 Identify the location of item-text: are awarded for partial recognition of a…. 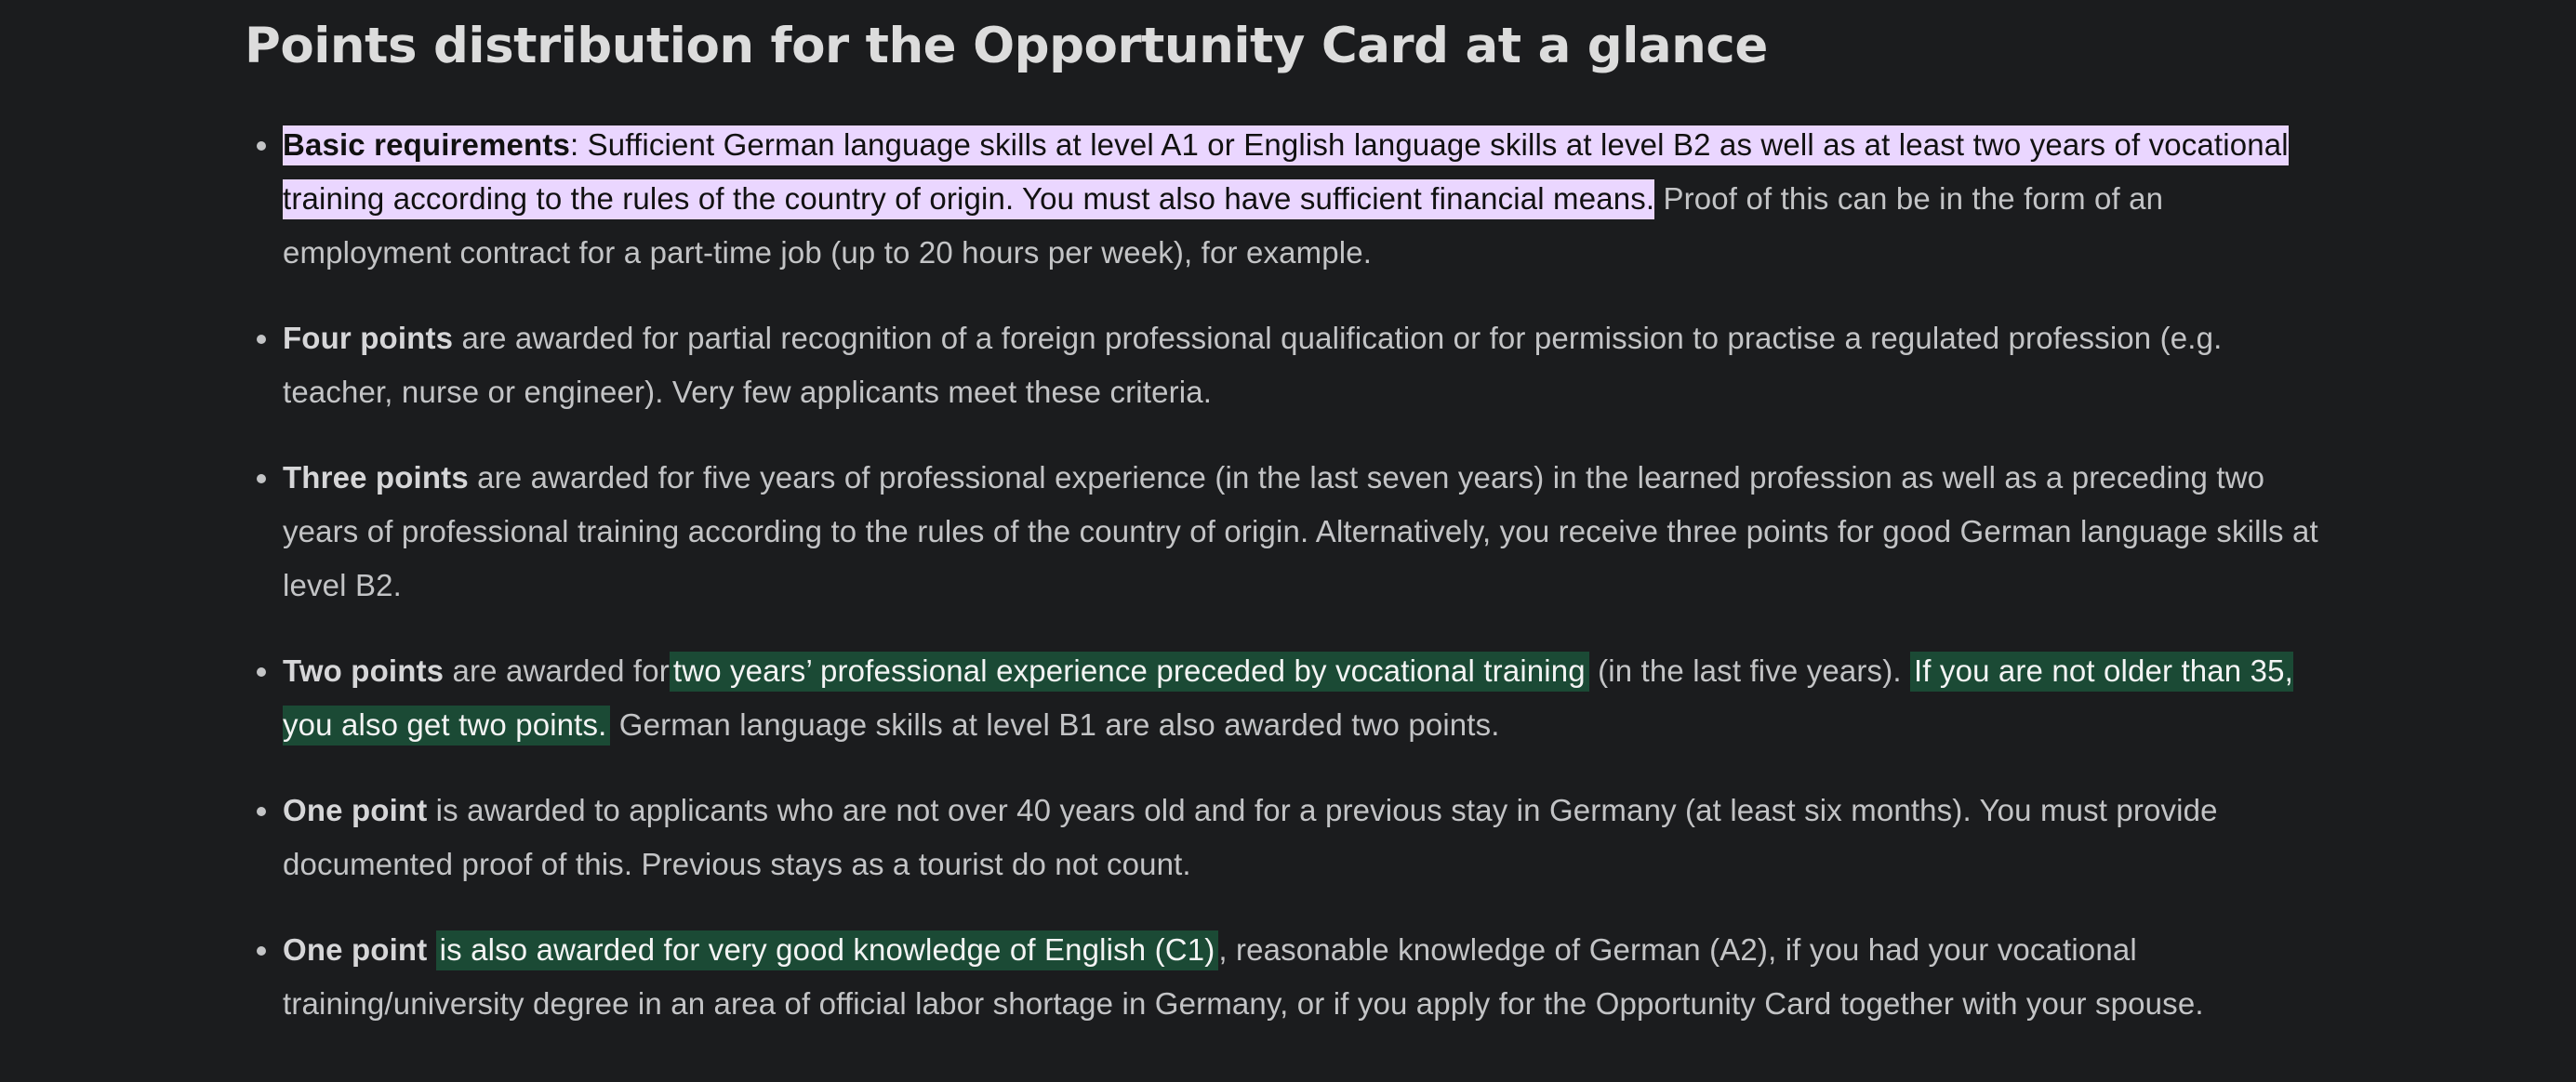
(1253, 365).